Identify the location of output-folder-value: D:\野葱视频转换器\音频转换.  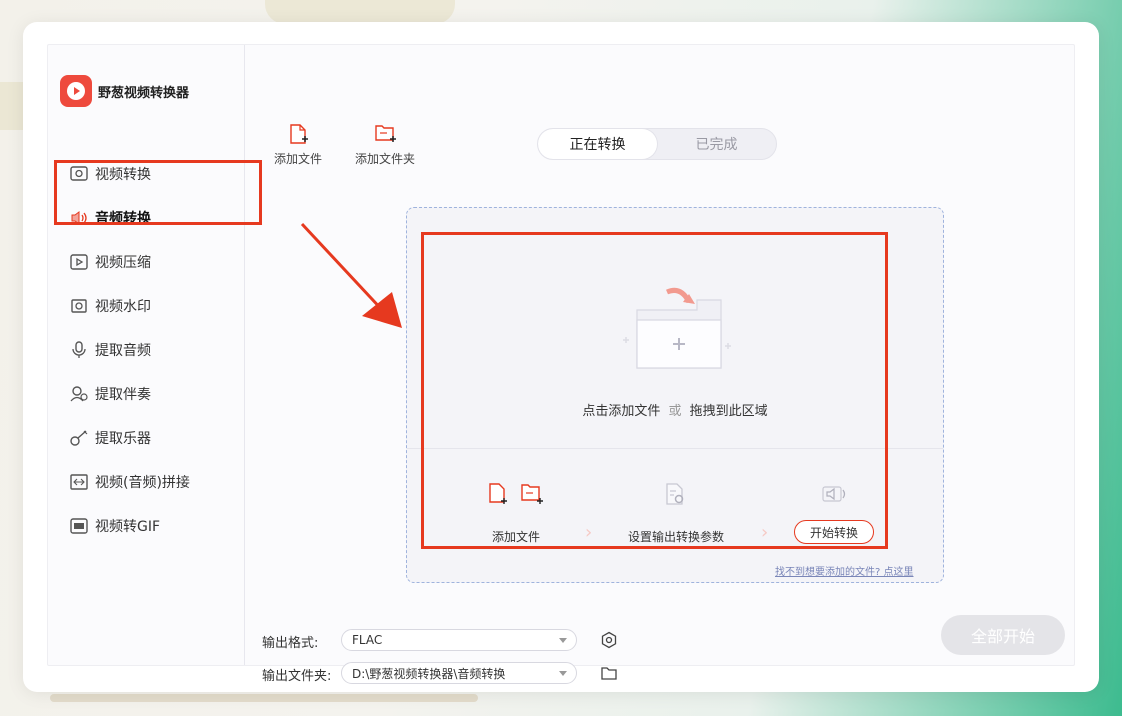
(429, 673).